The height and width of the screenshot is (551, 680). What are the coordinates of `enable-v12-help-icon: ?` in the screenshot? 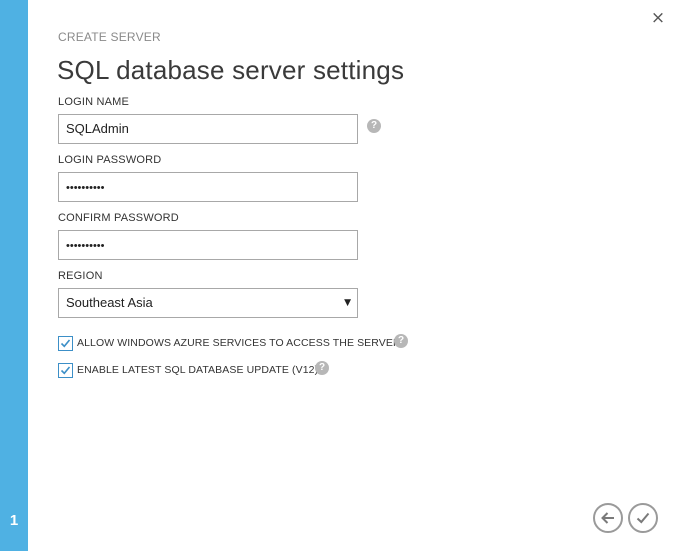 It's located at (322, 368).